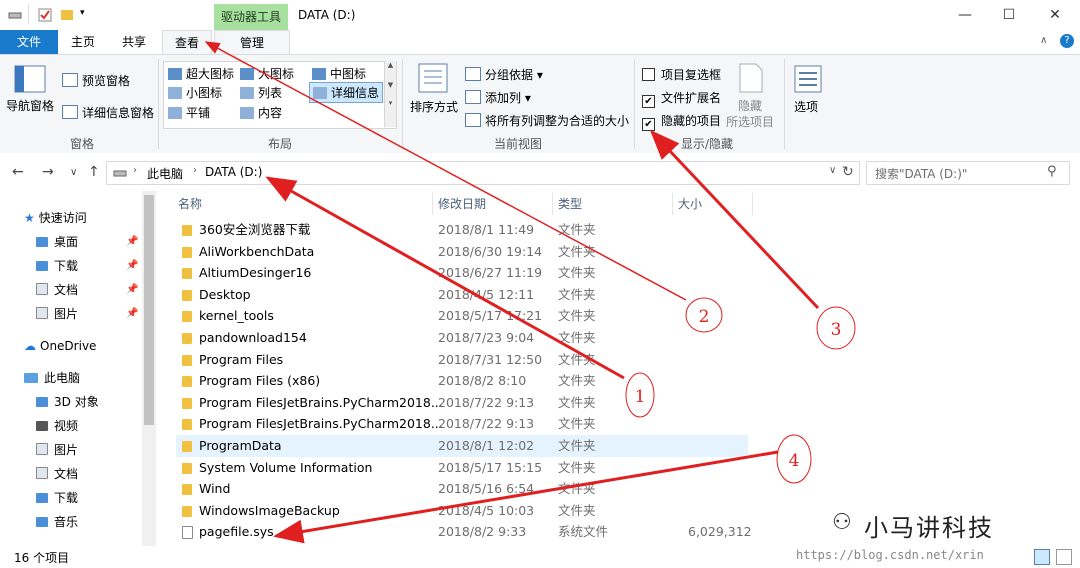 This screenshot has height=568, width=1080. What do you see at coordinates (464, 532) in the screenshot?
I see `table-row: pagefile.sys 2018/8/2 9:33 系统文件 6,029,312` at bounding box center [464, 532].